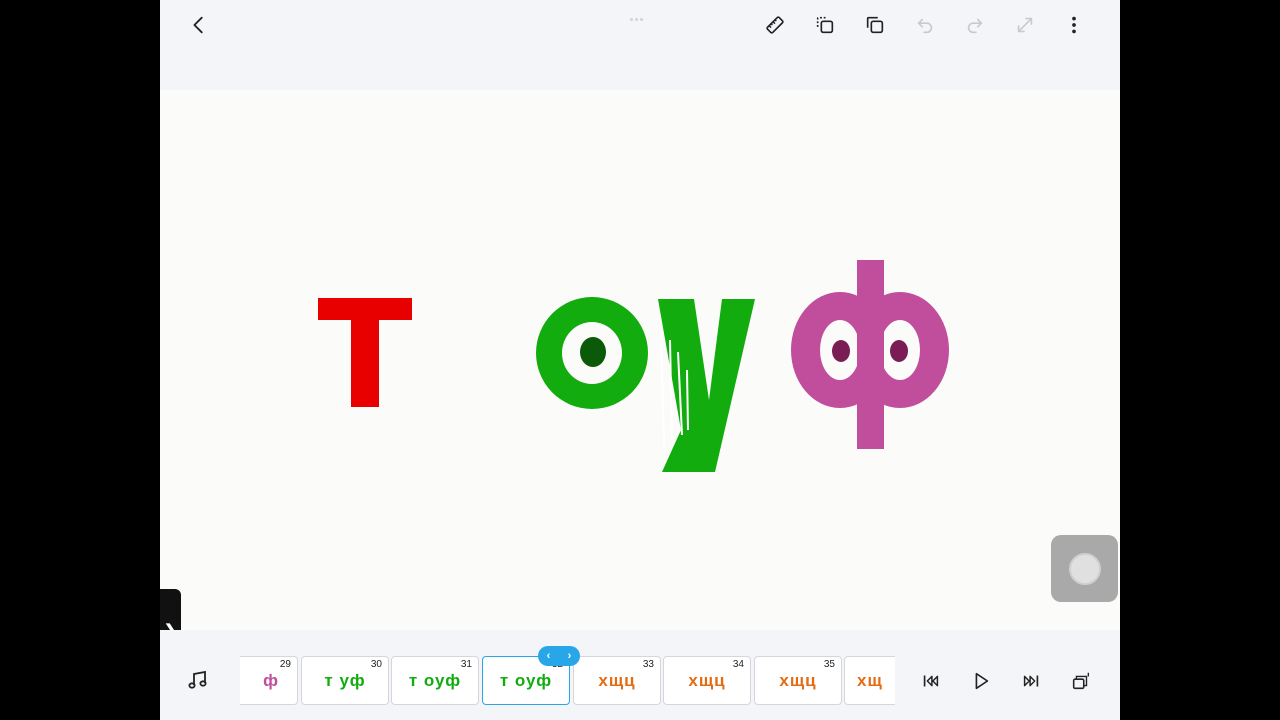 The image size is (1280, 720). I want to click on frame-number: 35, so click(829, 664).